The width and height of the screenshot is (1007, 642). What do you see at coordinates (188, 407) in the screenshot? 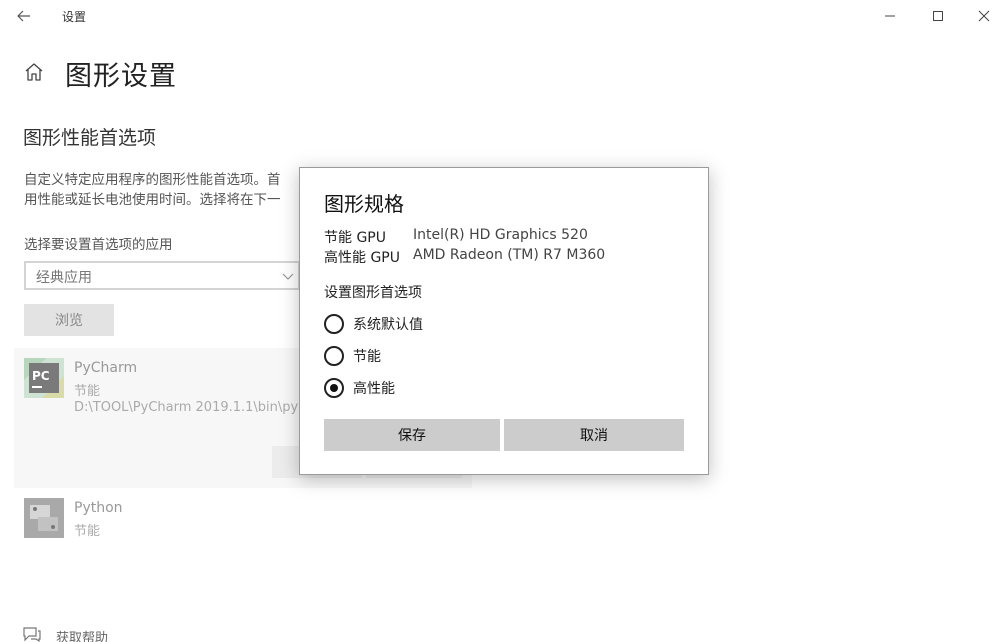
I see `app-path: D:\TOOL\PyCharm 2019.1.1\bin\pyc` at bounding box center [188, 407].